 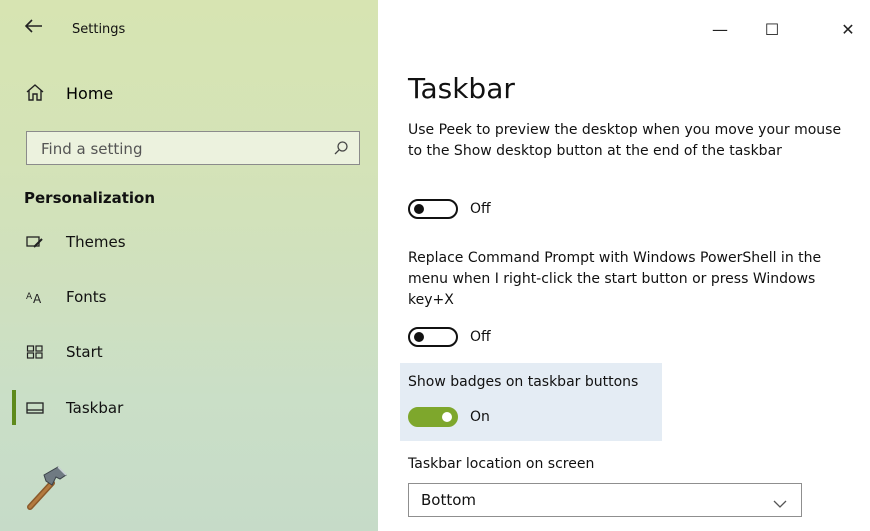 What do you see at coordinates (720, 29) in the screenshot?
I see `minimize-button: —` at bounding box center [720, 29].